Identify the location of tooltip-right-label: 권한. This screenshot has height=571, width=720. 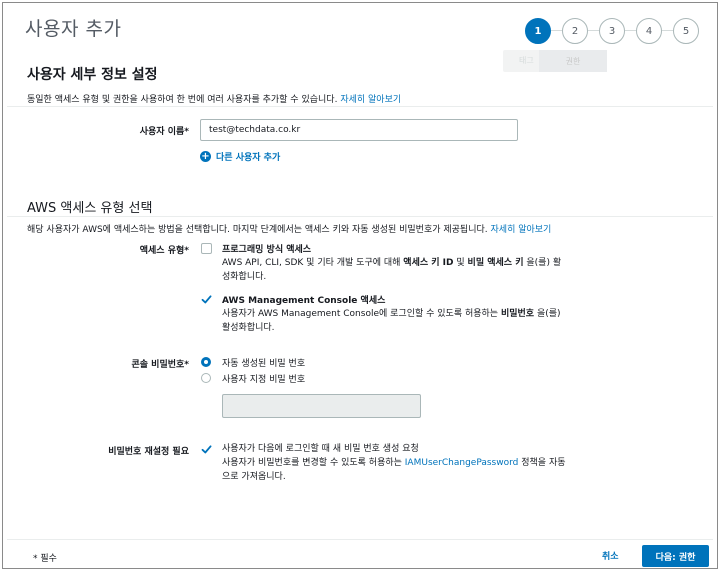
(573, 61).